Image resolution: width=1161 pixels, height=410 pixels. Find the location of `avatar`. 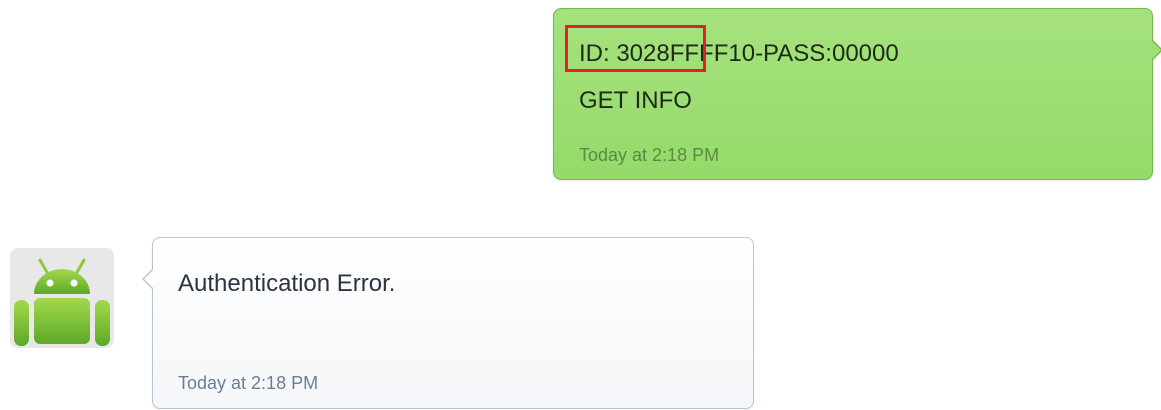

avatar is located at coordinates (62, 298).